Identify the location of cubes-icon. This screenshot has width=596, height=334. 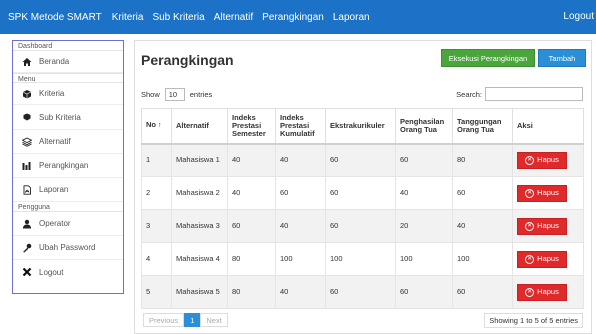
(27, 117).